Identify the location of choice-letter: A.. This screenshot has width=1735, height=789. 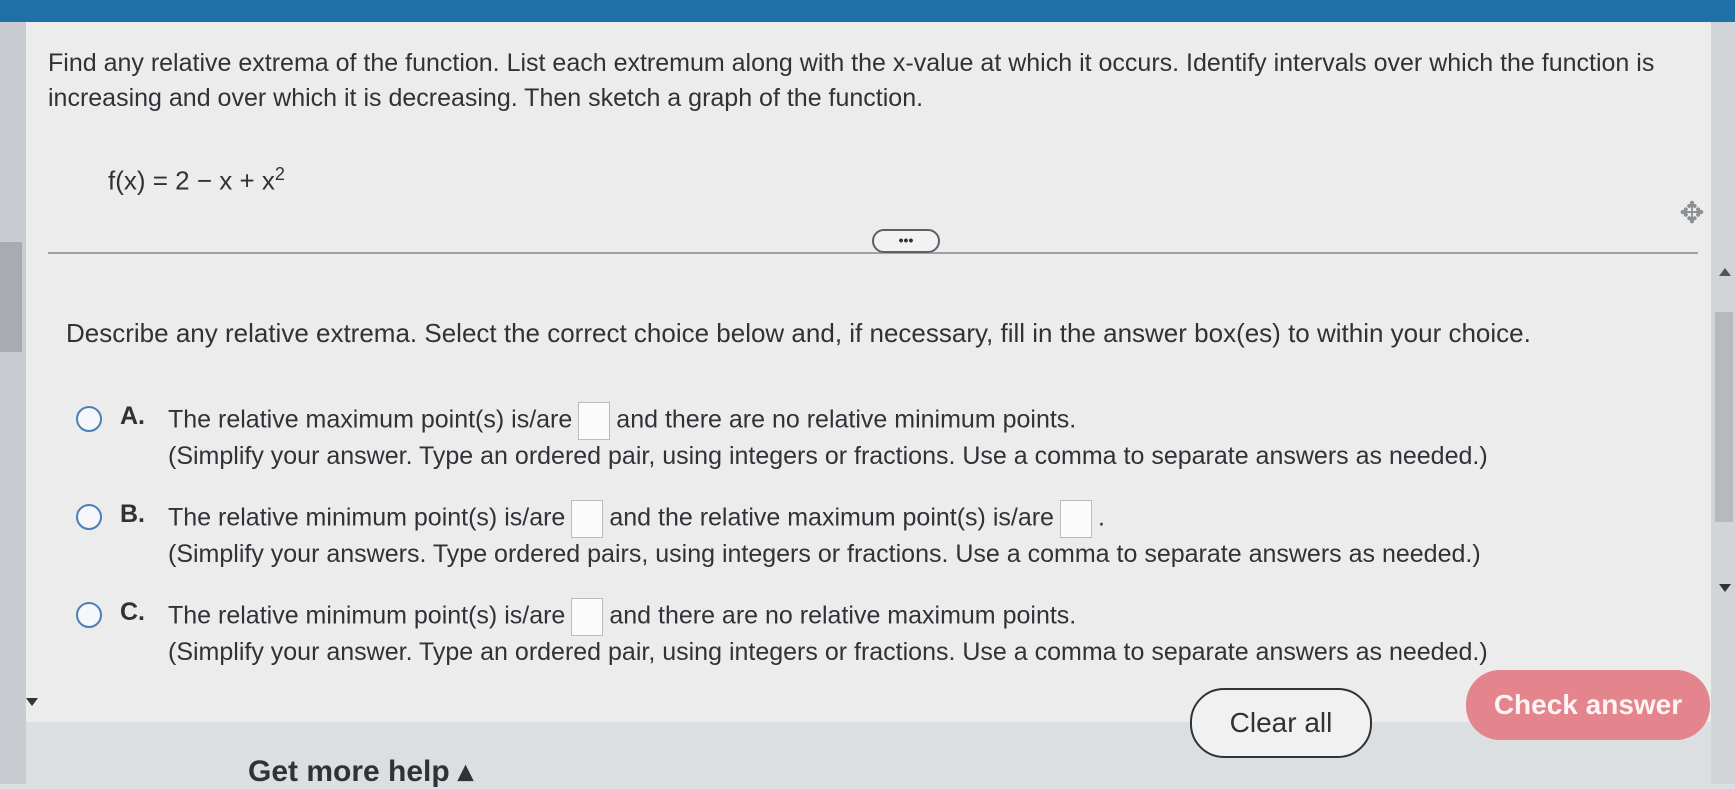
(132, 416).